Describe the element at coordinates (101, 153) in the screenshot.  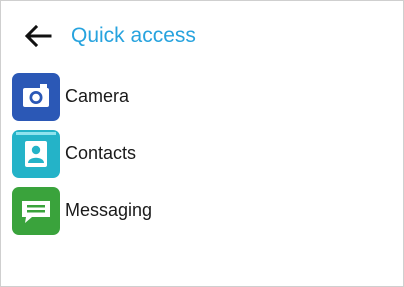
I see `contacts-label: Contacts` at that location.